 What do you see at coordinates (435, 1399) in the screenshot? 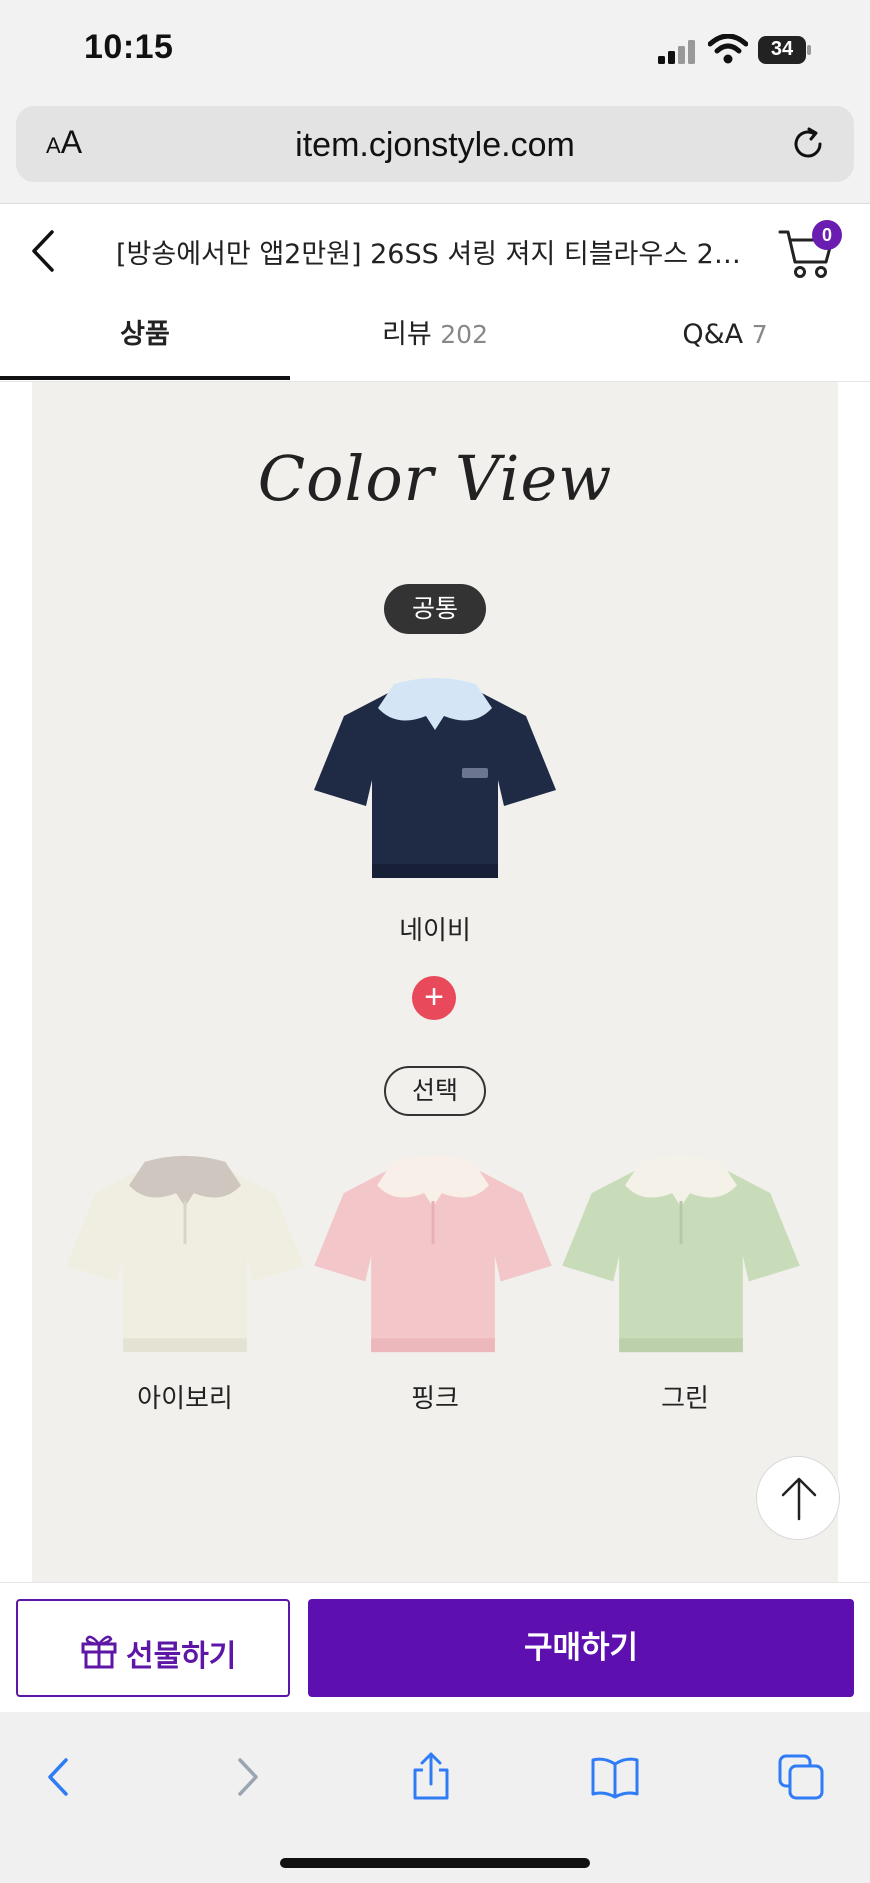
I see `pink-shirt-label: 핑크` at bounding box center [435, 1399].